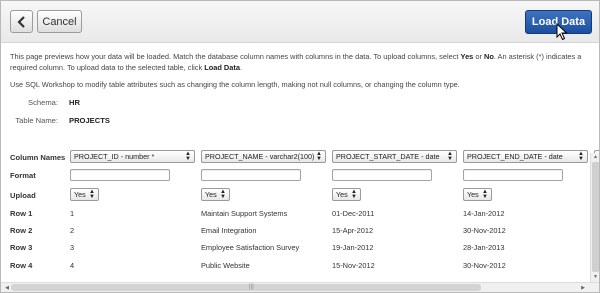 Image resolution: width=600 pixels, height=293 pixels. I want to click on table-cell: 3, so click(72, 247).